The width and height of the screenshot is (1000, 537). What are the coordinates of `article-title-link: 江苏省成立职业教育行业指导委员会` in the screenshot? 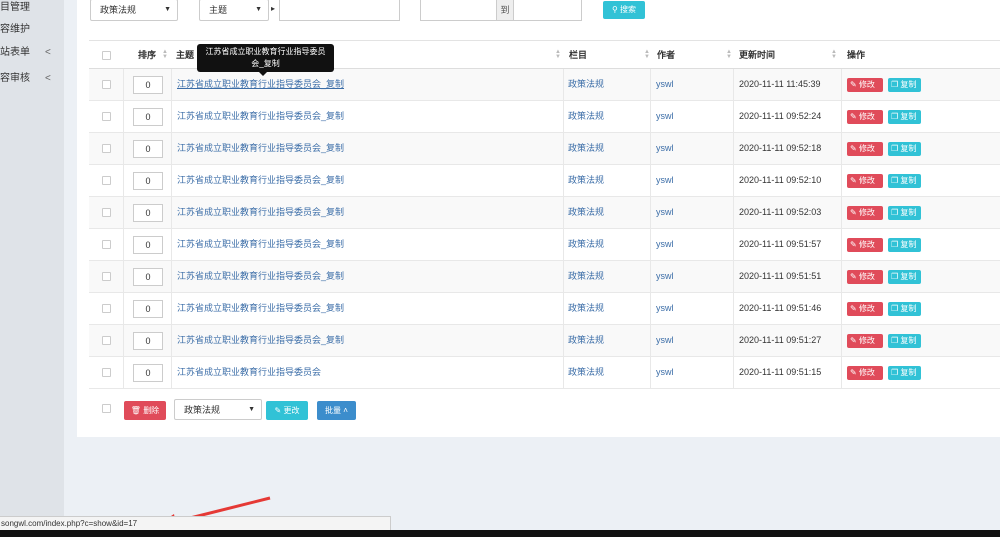 It's located at (249, 372).